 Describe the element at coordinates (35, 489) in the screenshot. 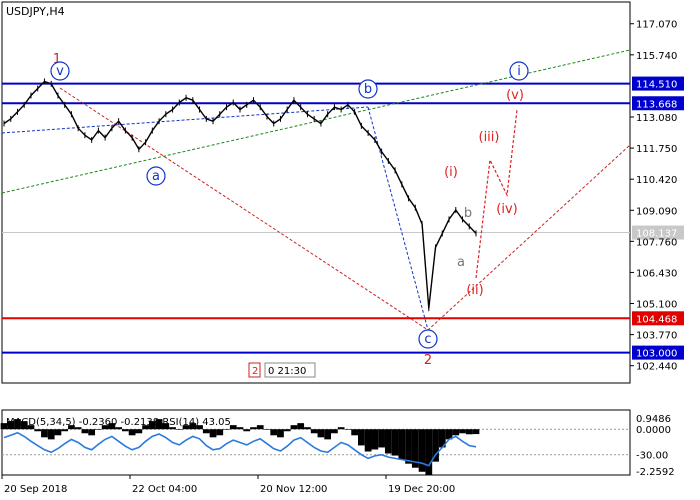

I see `time-axis-tick-label: 20 Sep 2018` at that location.